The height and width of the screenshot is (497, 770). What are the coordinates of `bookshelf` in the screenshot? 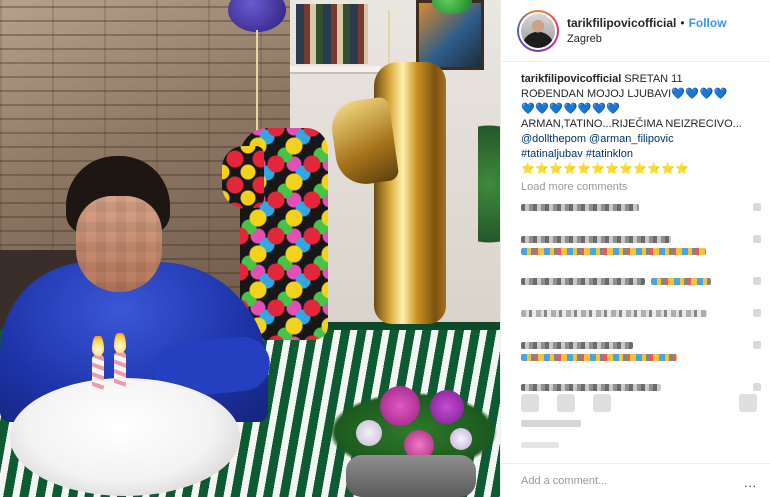 It's located at (332, 34).